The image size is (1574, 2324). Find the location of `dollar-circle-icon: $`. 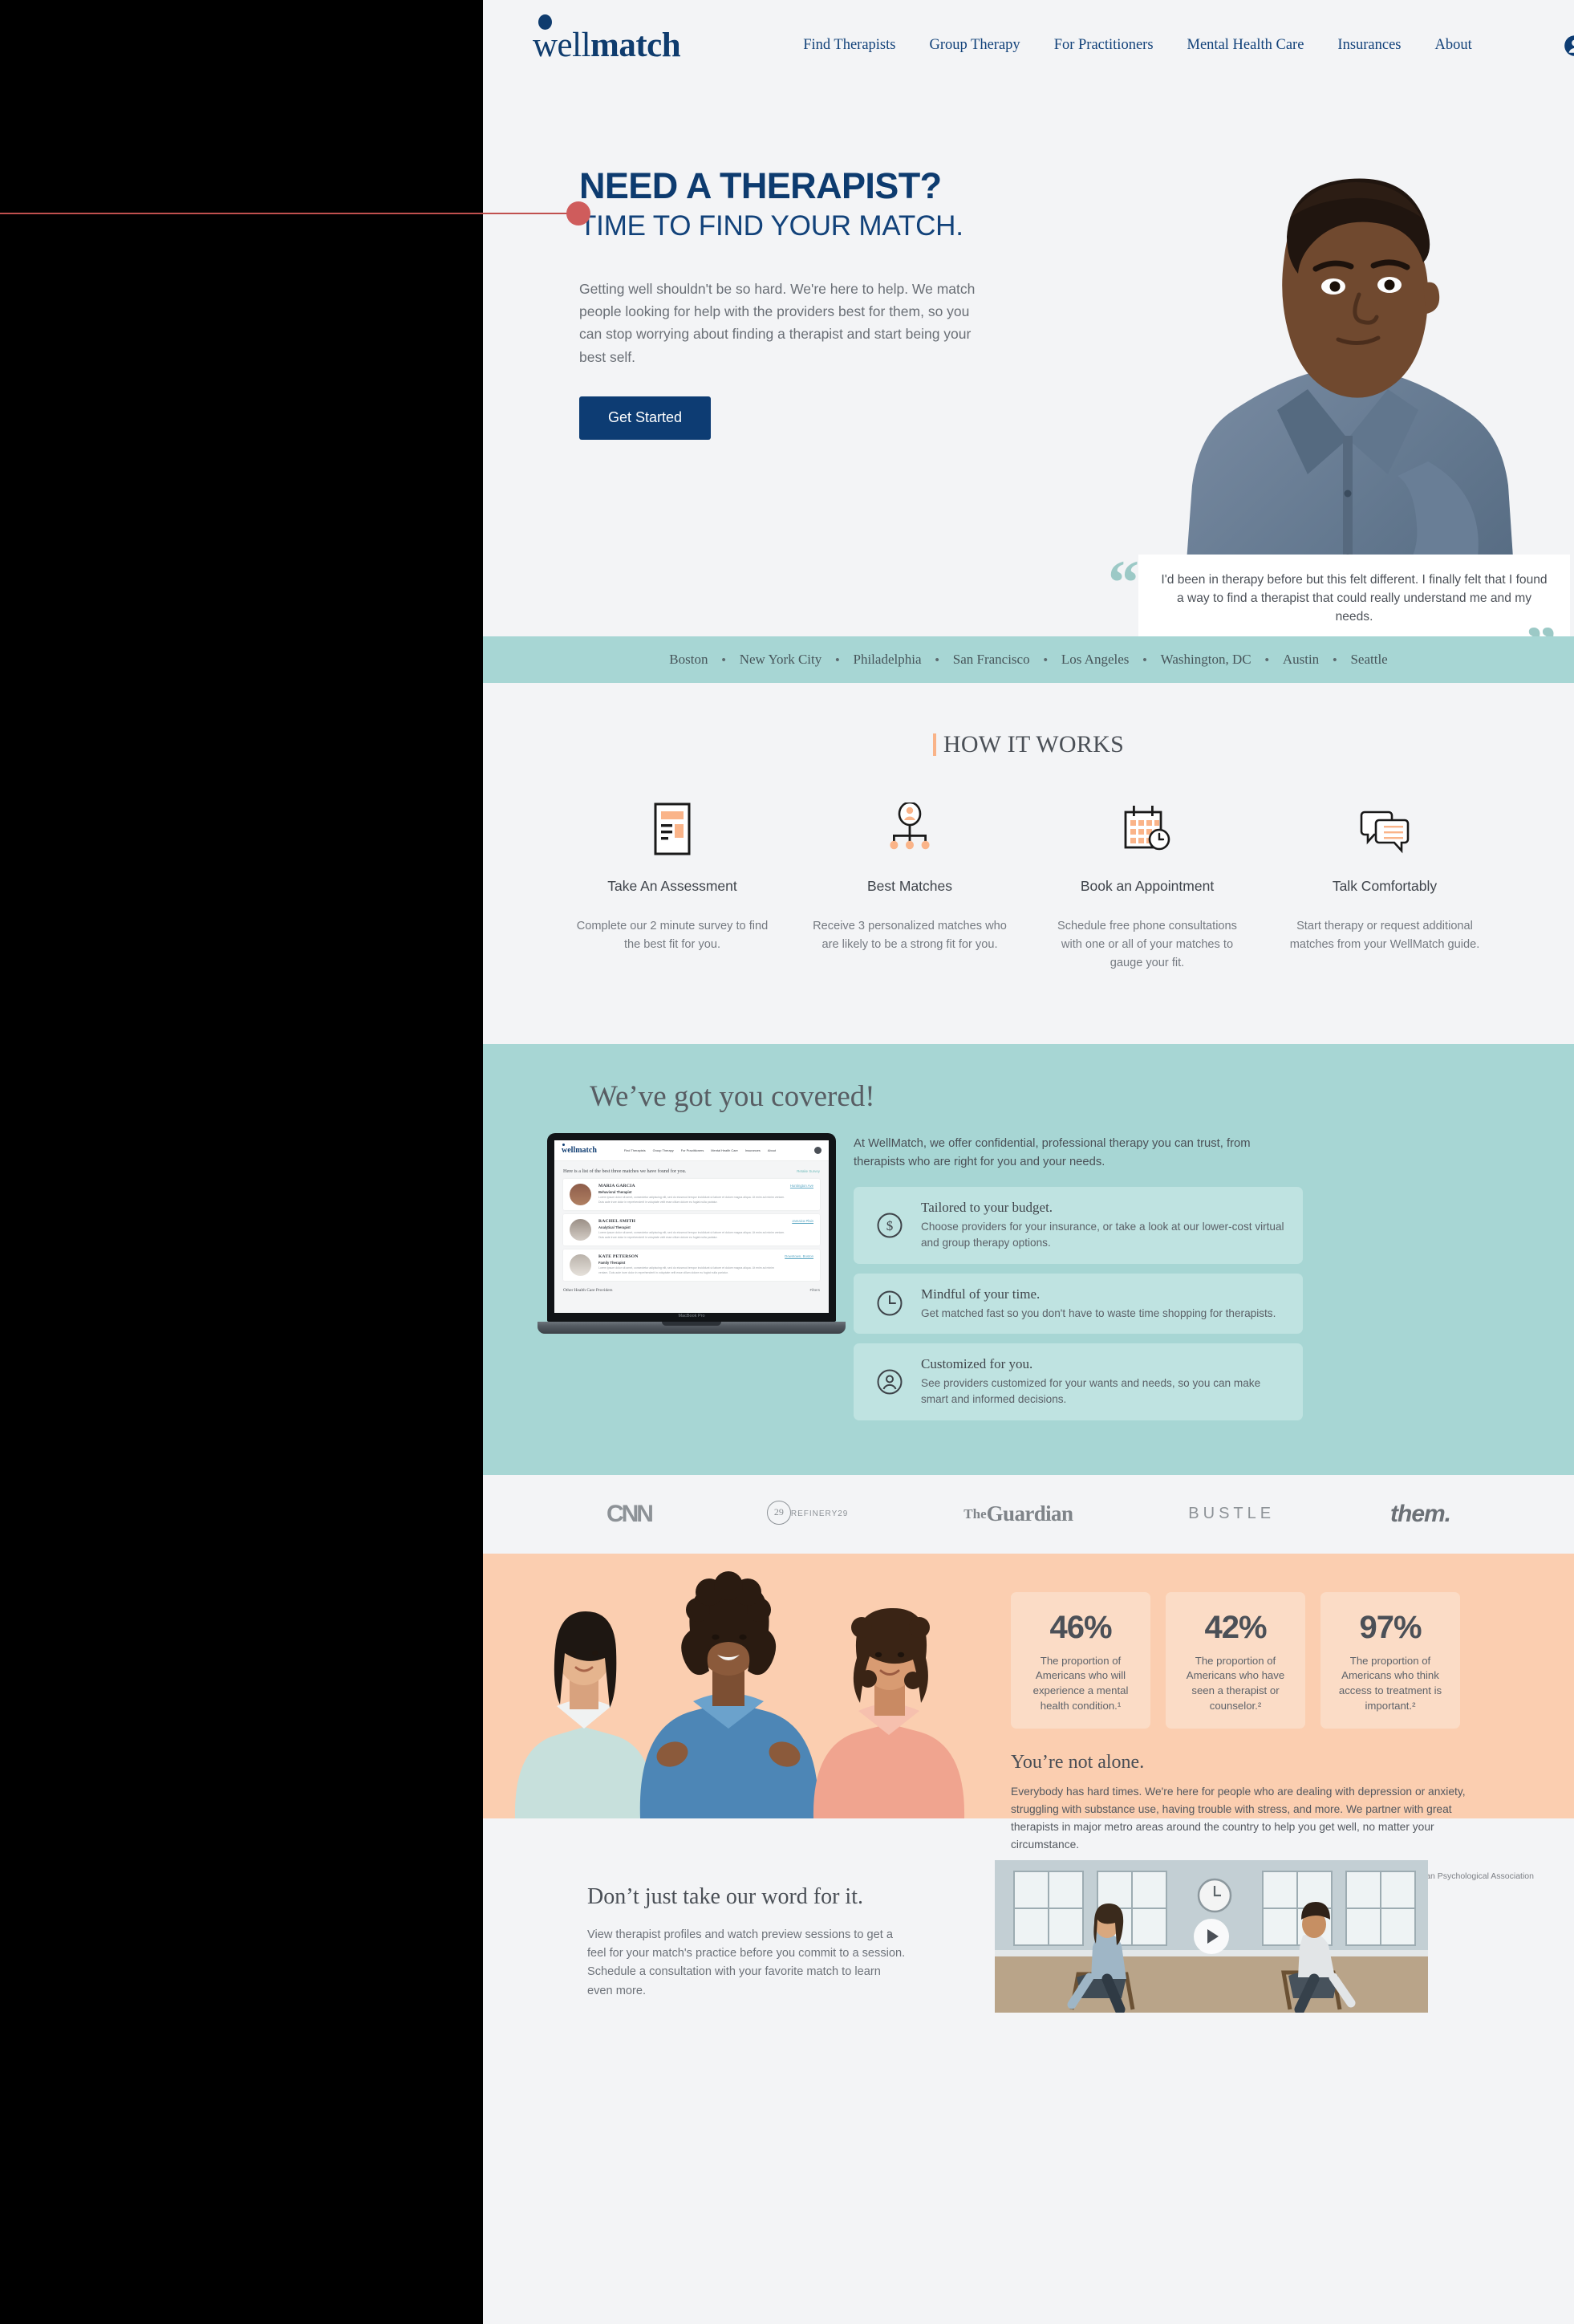

dollar-circle-icon: $ is located at coordinates (889, 1225).